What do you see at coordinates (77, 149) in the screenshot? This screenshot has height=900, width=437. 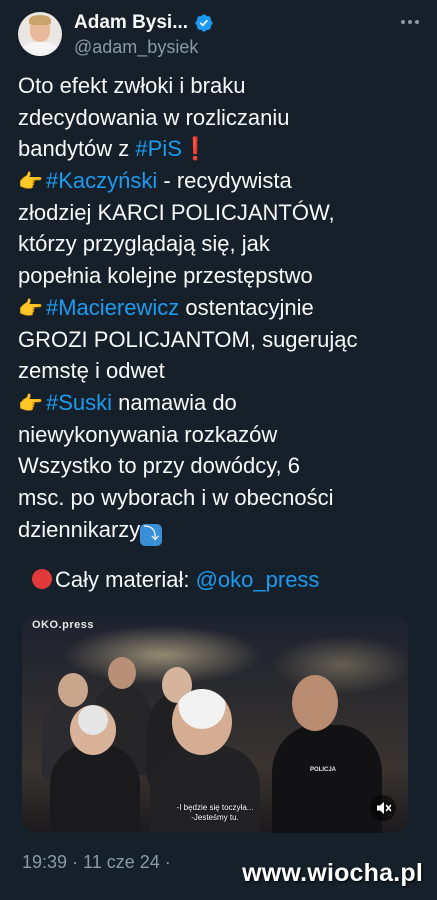 I see `tweet-text-segment: bandytów z` at bounding box center [77, 149].